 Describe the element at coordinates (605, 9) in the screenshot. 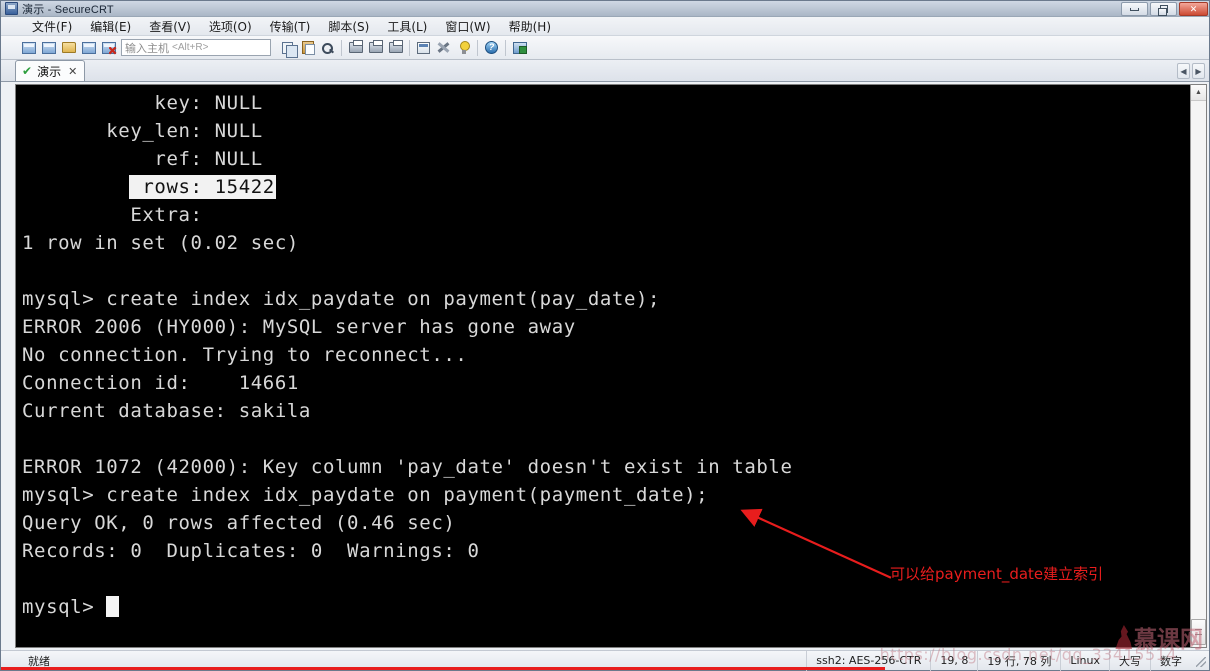

I see `title-bar: 演示 - SecureCRT ✕` at that location.